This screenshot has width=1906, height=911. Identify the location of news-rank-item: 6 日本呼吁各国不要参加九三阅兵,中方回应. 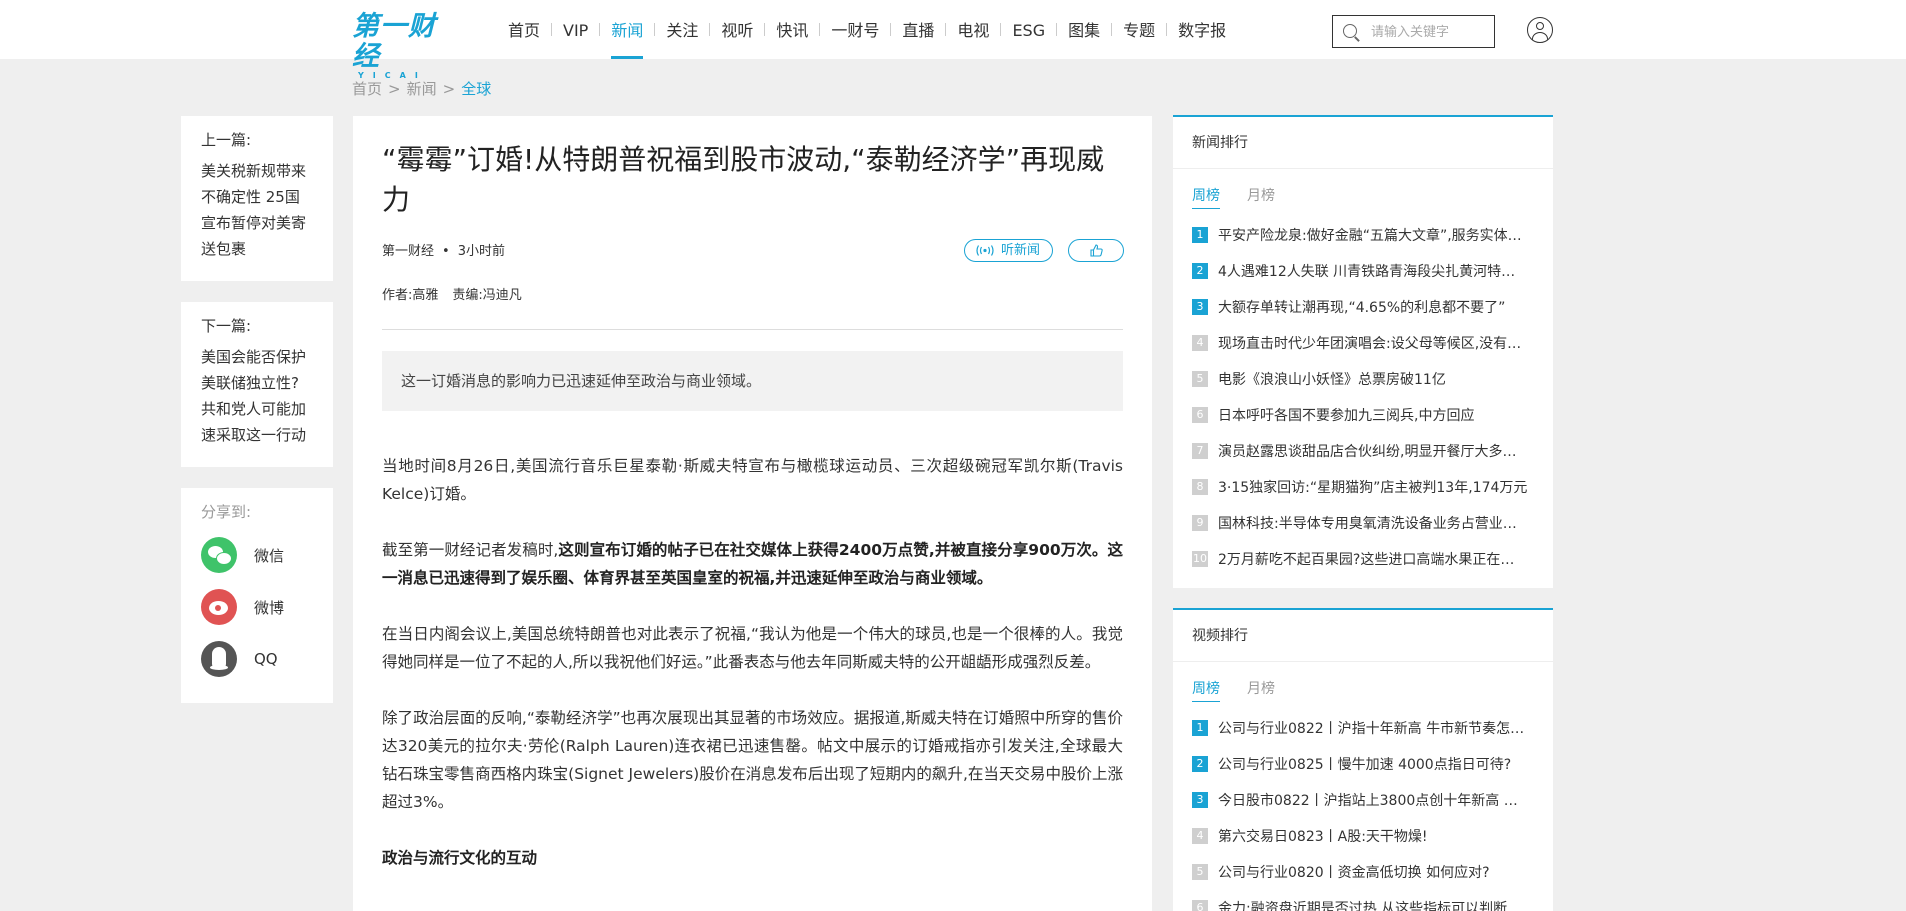
(1372, 415).